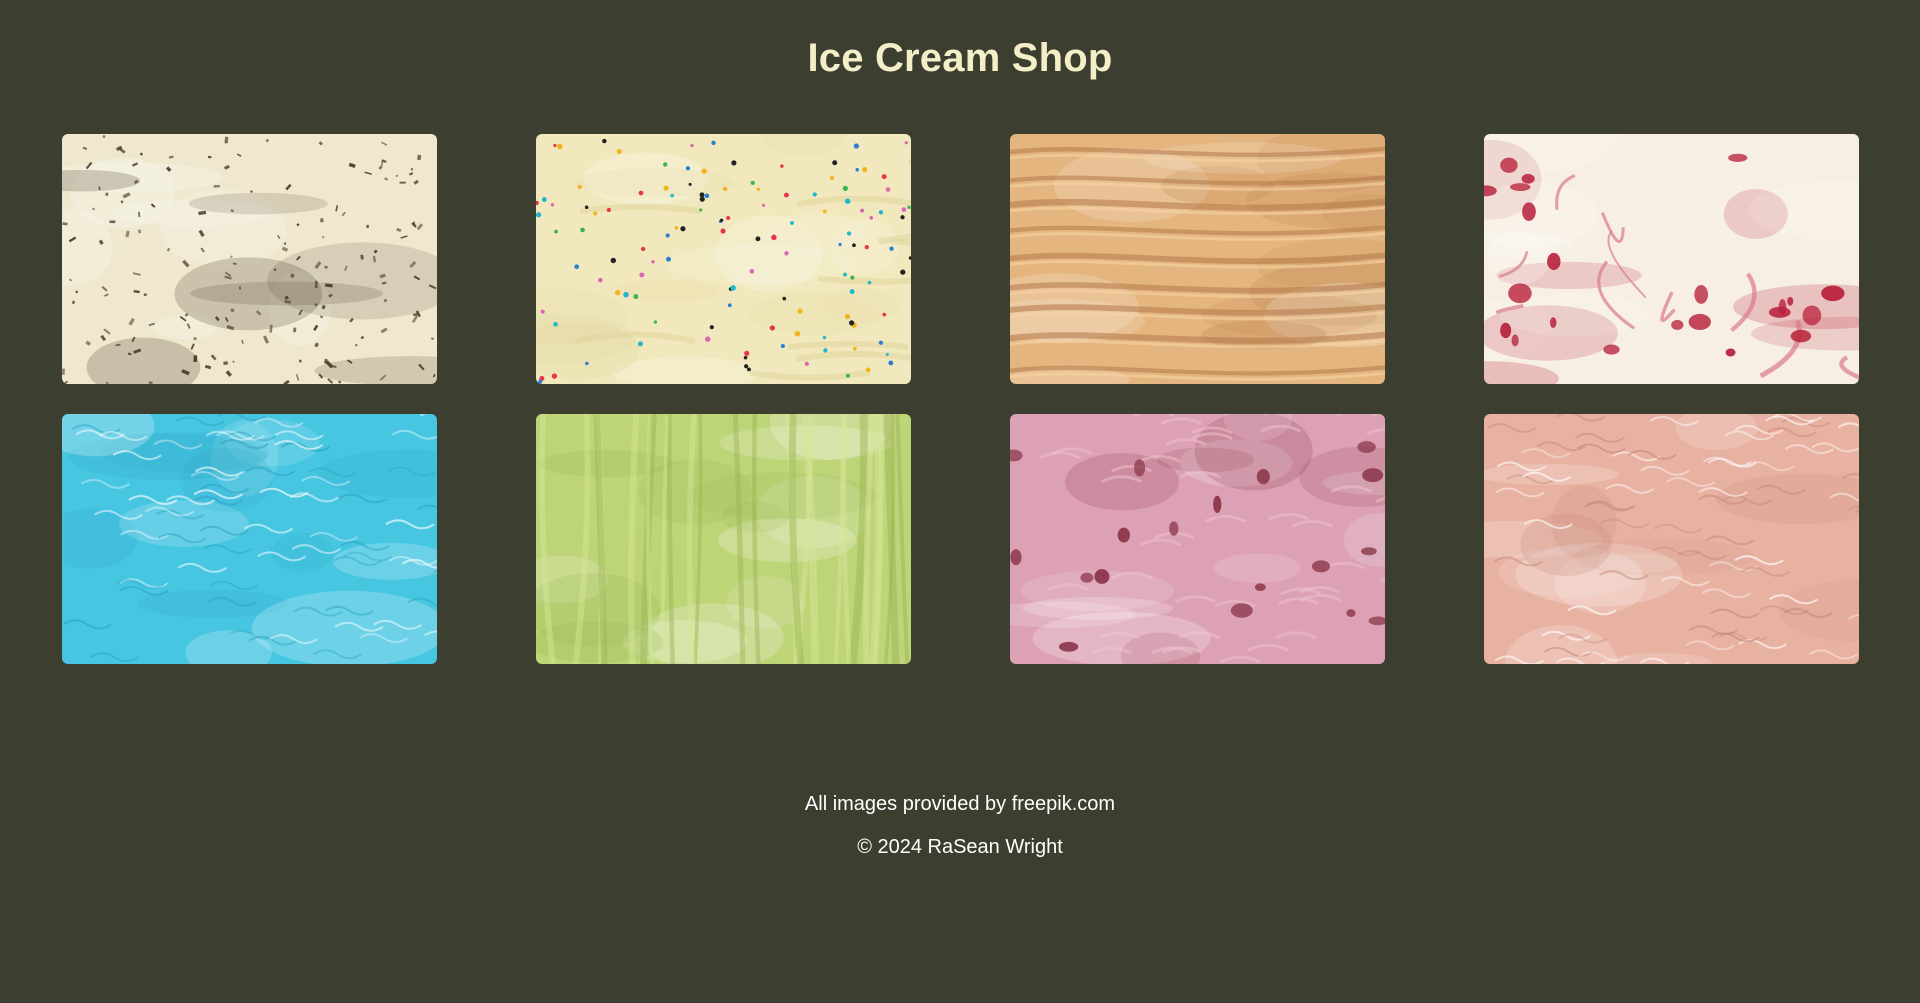 This screenshot has width=1920, height=1003. Describe the element at coordinates (960, 804) in the screenshot. I see `image-credit: All images provided by freepik.com` at that location.